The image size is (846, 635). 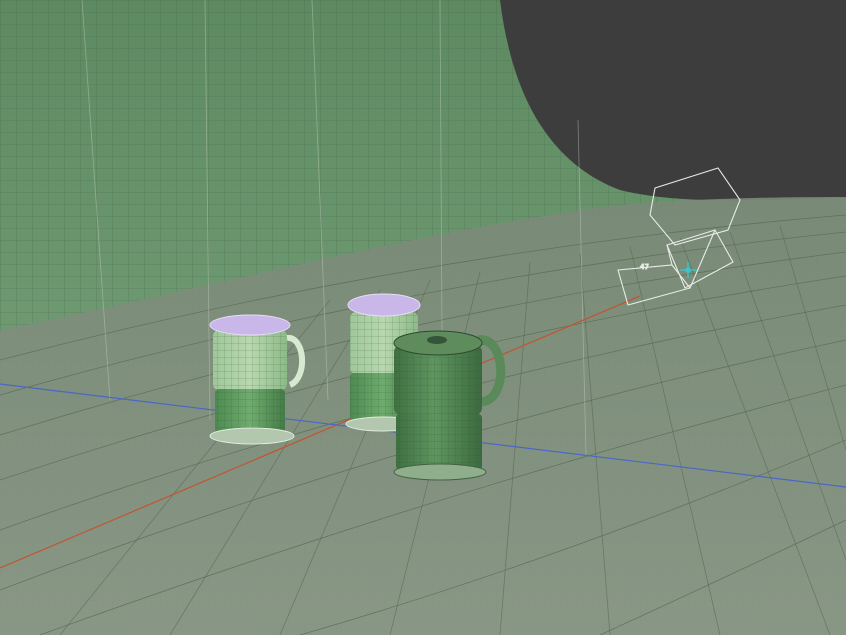 I want to click on camera-label: 47, so click(x=644, y=267).